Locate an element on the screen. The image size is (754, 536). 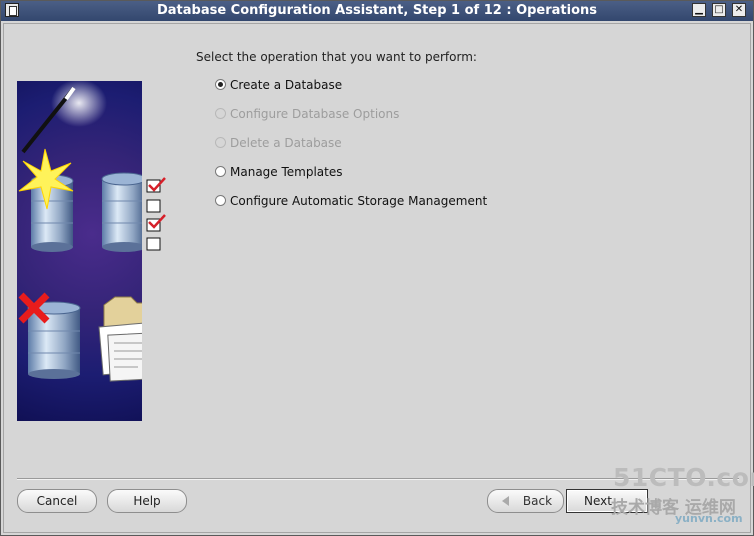
watermark-brand: 51CTO.com is located at coordinates (683, 477).